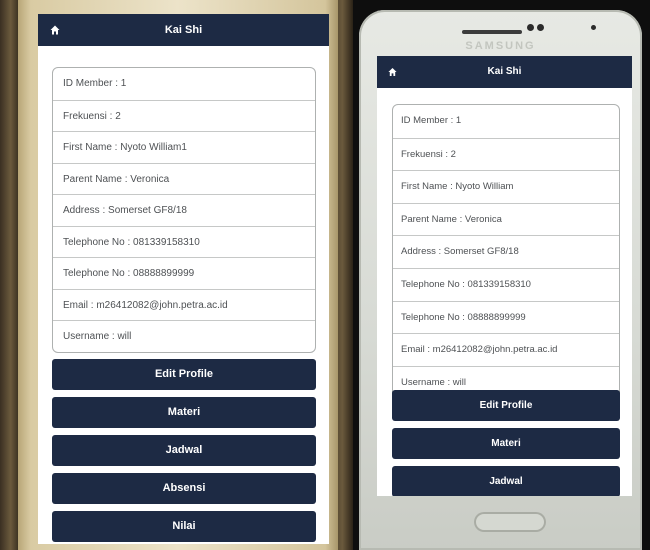 The width and height of the screenshot is (650, 550). I want to click on info-first-name: First Name : Nyoto William1, so click(184, 147).